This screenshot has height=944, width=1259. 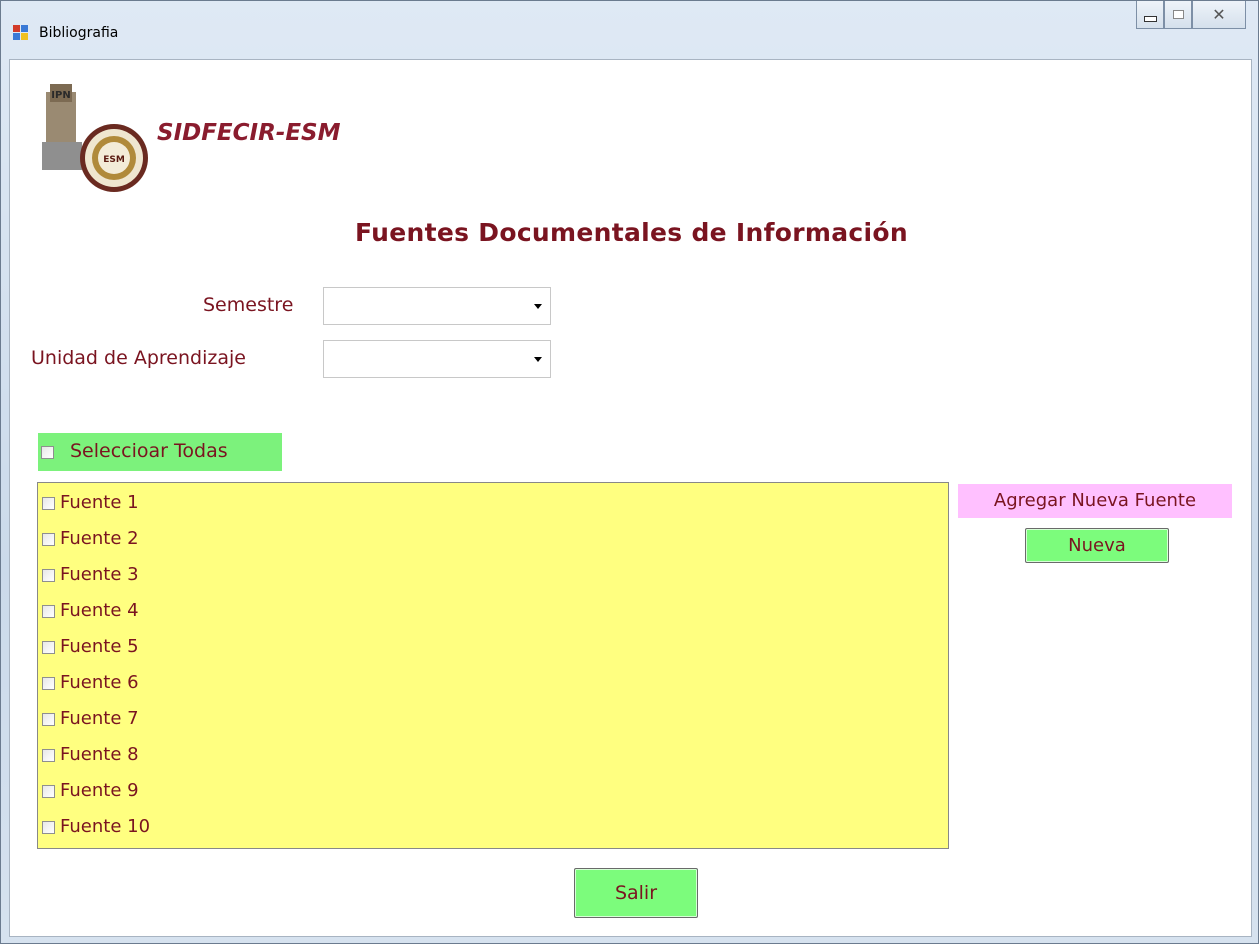 What do you see at coordinates (248, 305) in the screenshot?
I see `semestre-label: Semestre` at bounding box center [248, 305].